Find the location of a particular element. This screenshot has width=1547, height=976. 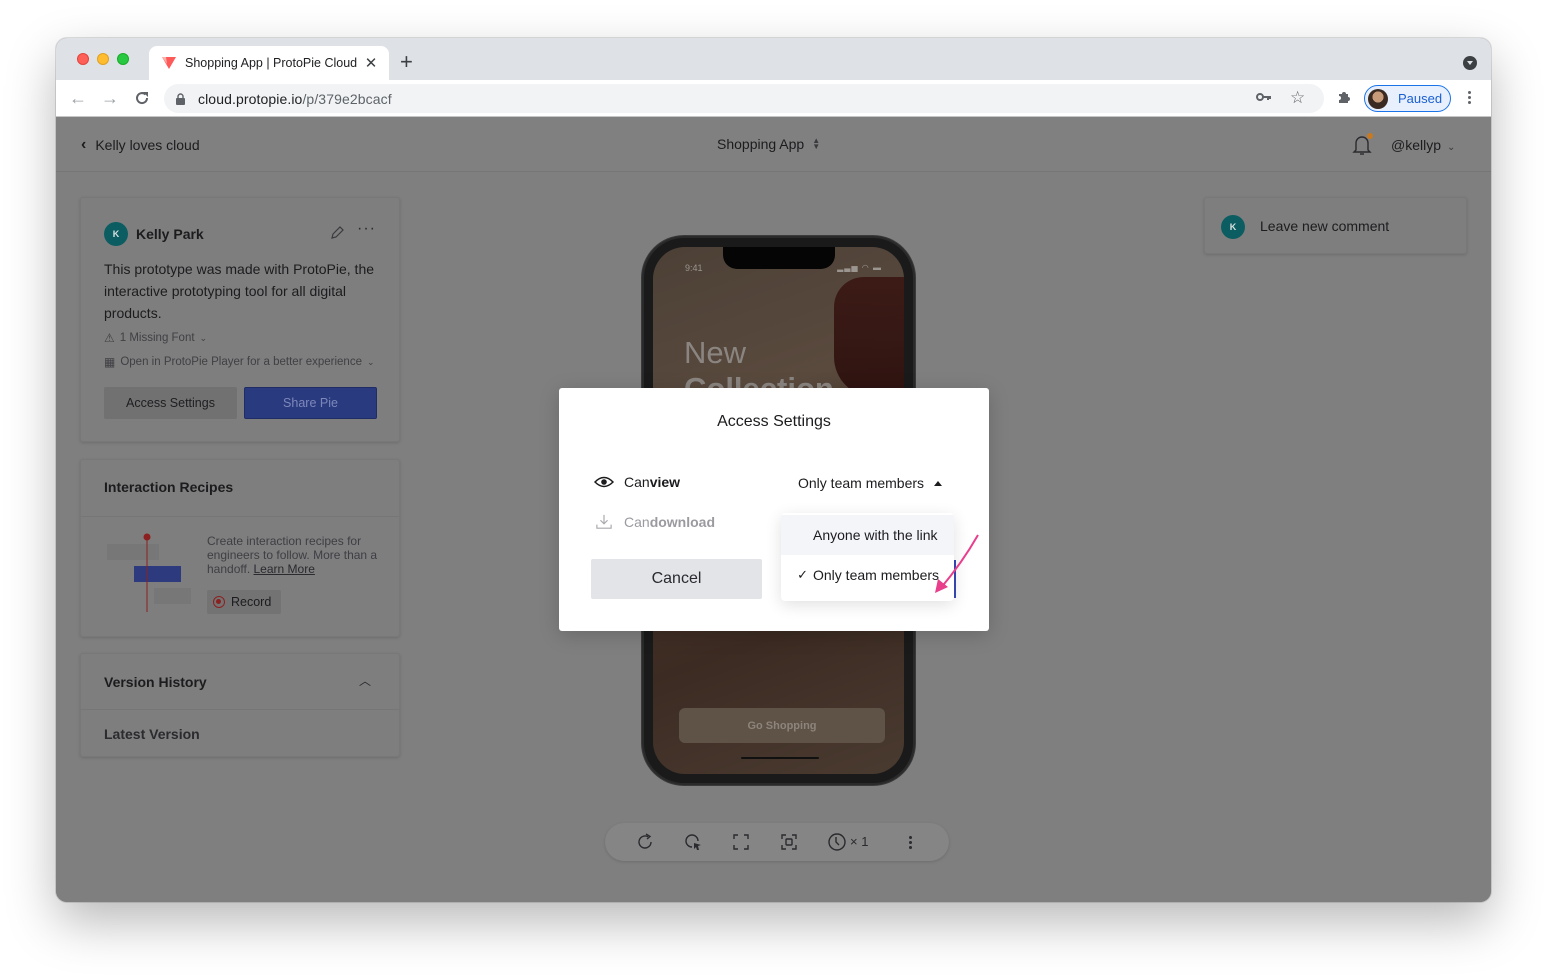

more-options-icon: ··· is located at coordinates (366, 229).